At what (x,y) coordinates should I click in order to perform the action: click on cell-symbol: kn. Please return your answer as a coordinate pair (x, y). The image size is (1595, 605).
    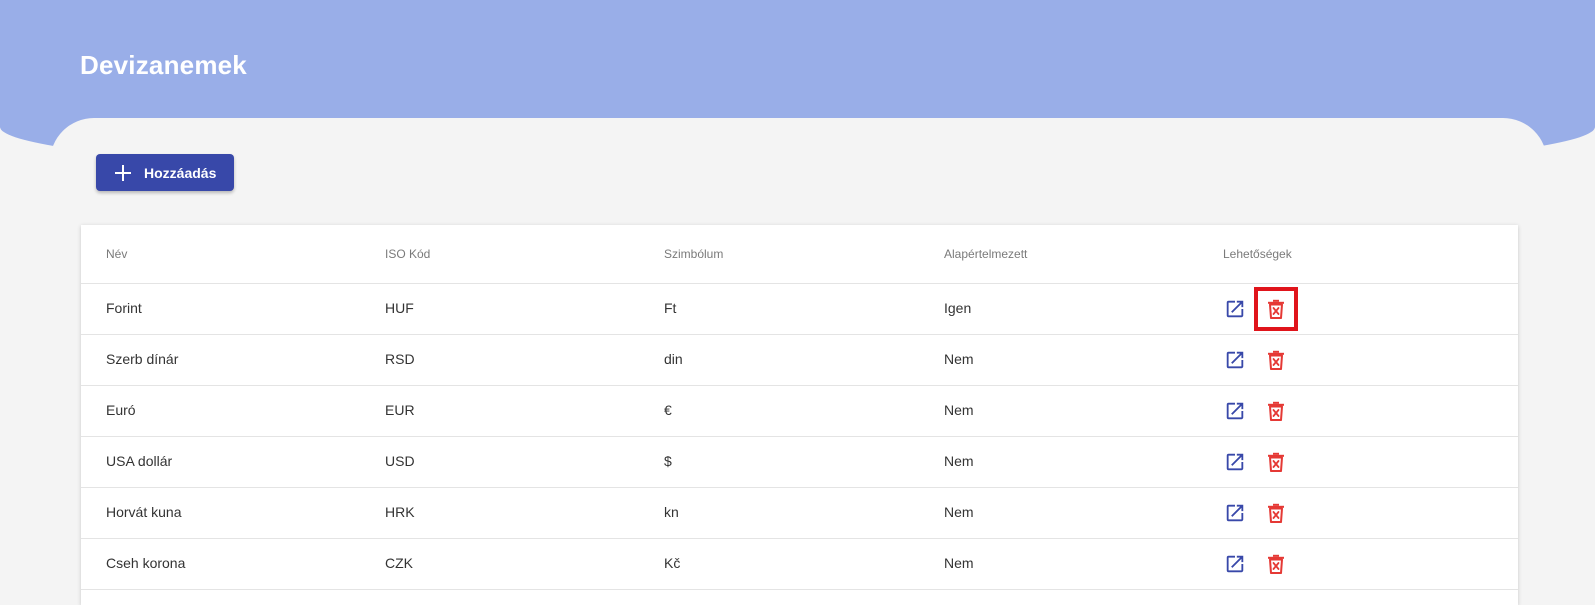
    Looking at the image, I should click on (671, 512).